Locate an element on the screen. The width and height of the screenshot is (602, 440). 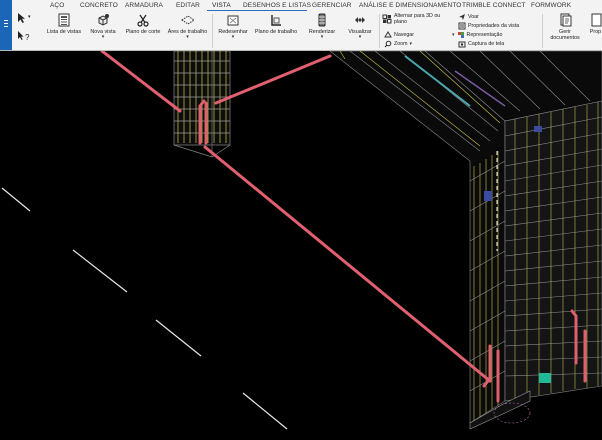
zoom-icon is located at coordinates (388, 44).